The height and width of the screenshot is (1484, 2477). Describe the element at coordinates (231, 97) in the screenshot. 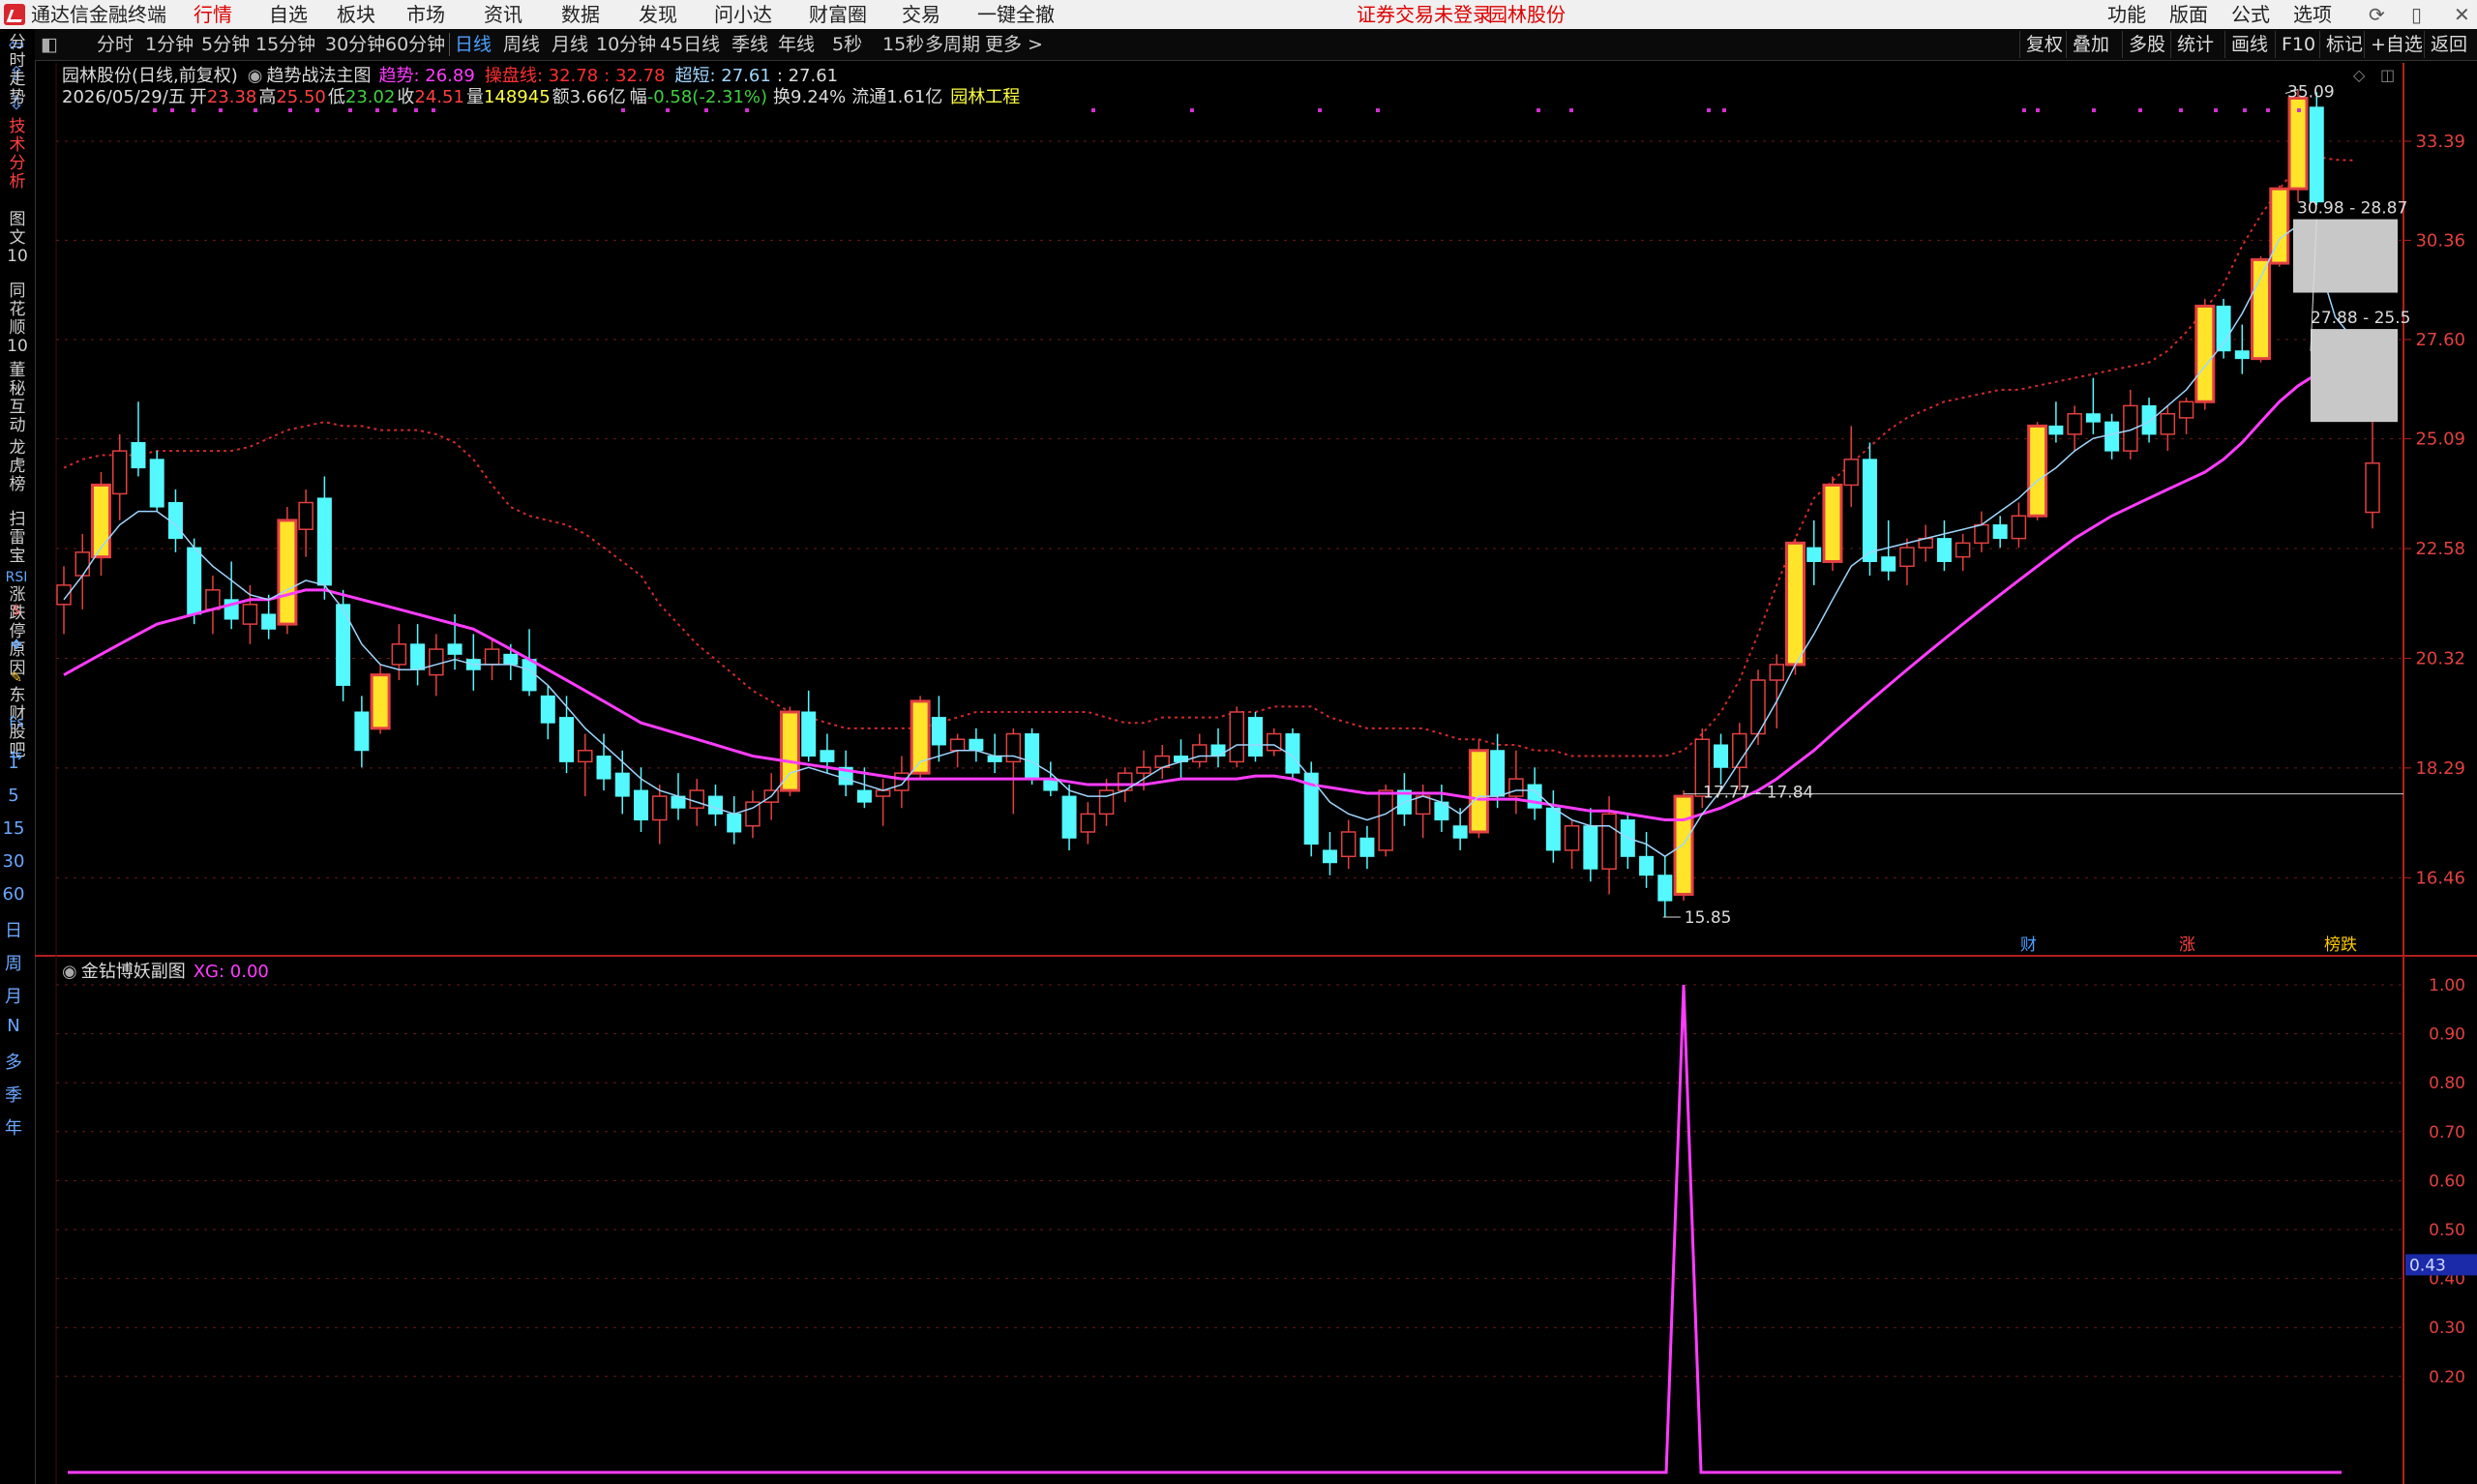

I see `quote-open: 23.38` at that location.